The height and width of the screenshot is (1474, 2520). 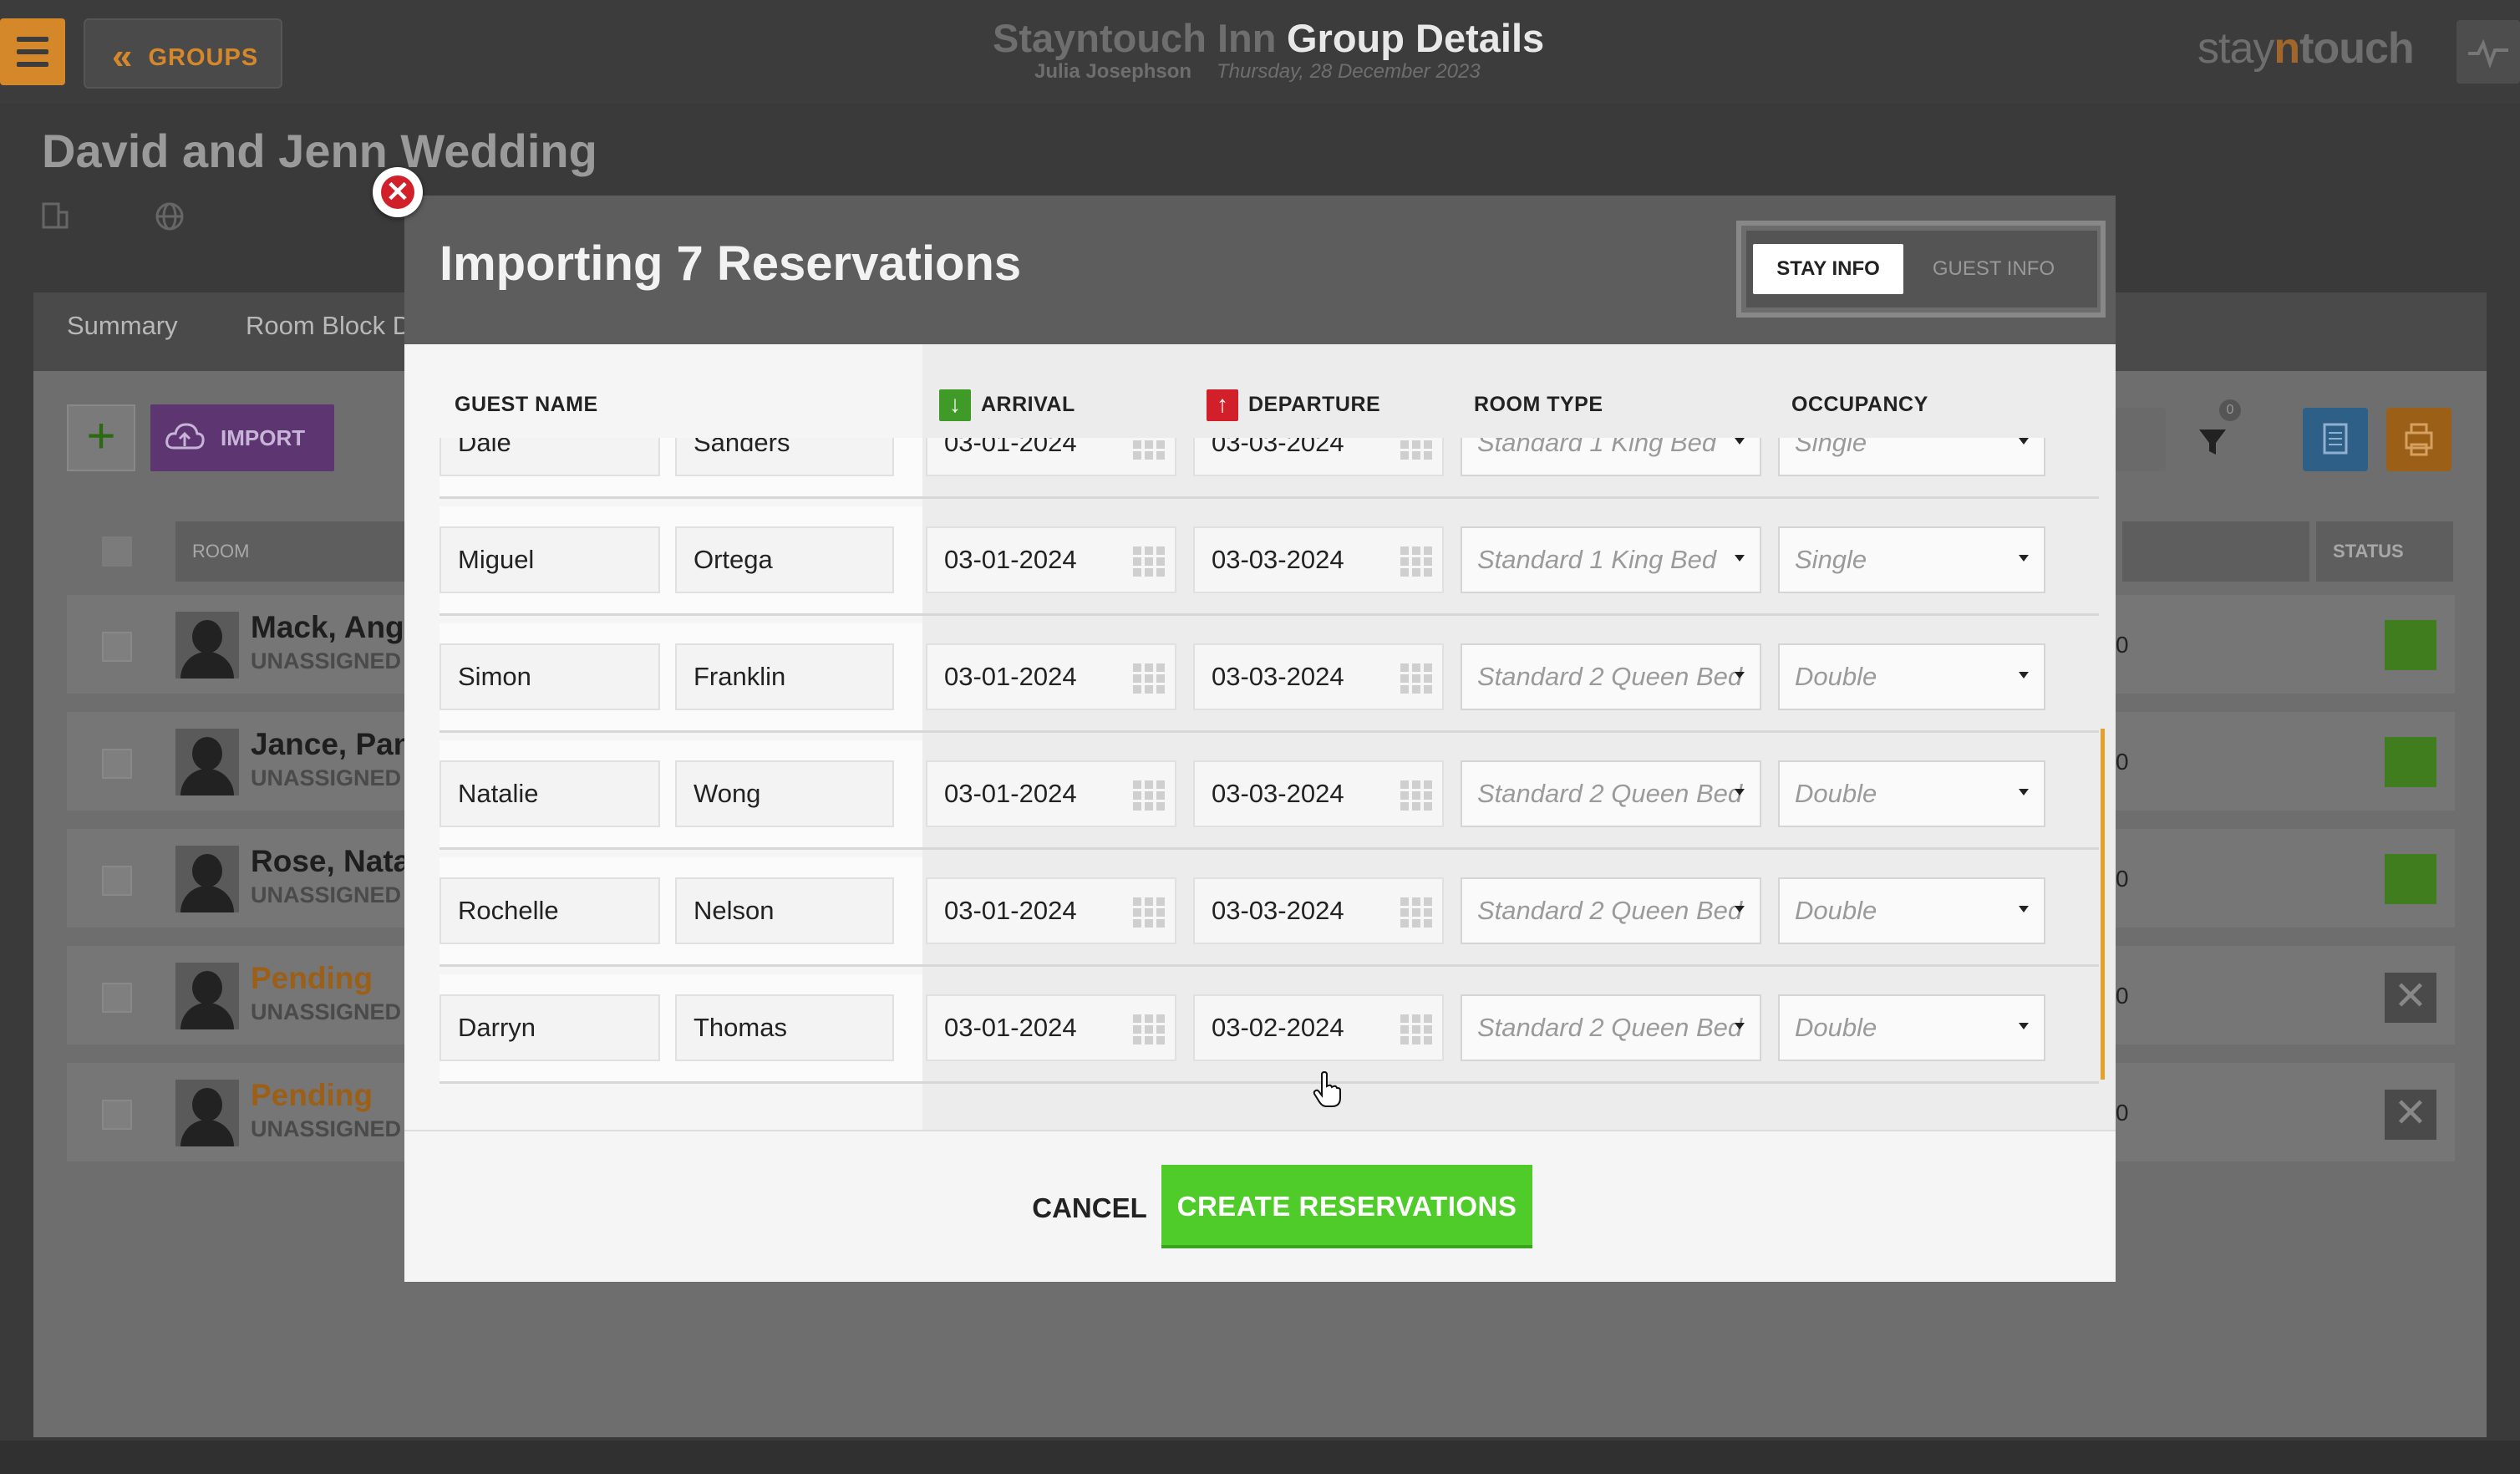 What do you see at coordinates (784, 1027) in the screenshot?
I see `last-name-field: Thomas` at bounding box center [784, 1027].